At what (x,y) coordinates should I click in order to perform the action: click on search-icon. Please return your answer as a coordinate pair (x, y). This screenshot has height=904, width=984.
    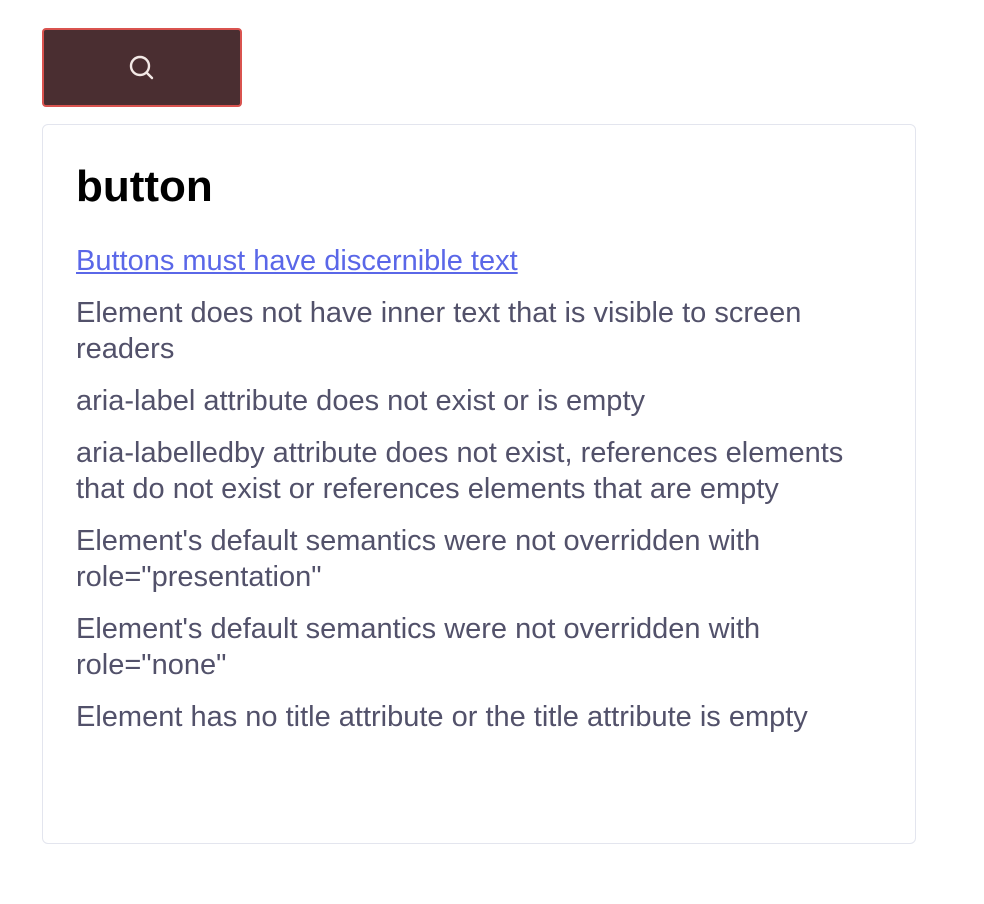
    Looking at the image, I should click on (141, 67).